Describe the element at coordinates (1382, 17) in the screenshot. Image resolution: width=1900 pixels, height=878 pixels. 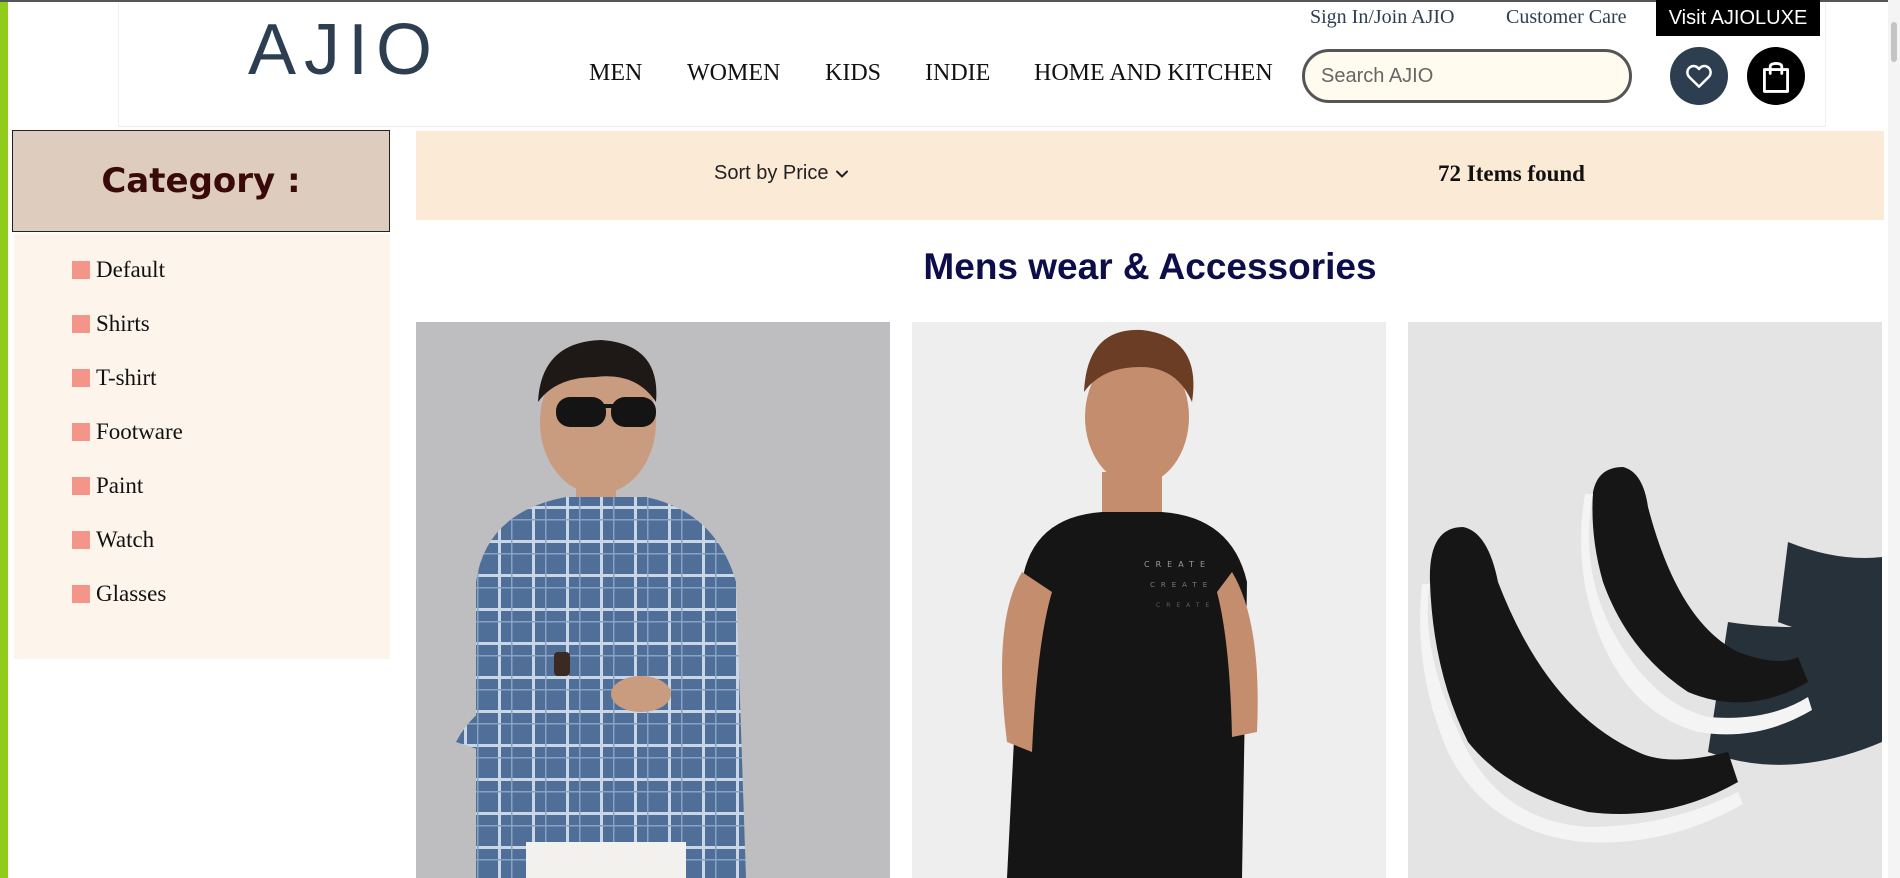
I see `sign-in-link: Sign In/Join AJIO` at that location.